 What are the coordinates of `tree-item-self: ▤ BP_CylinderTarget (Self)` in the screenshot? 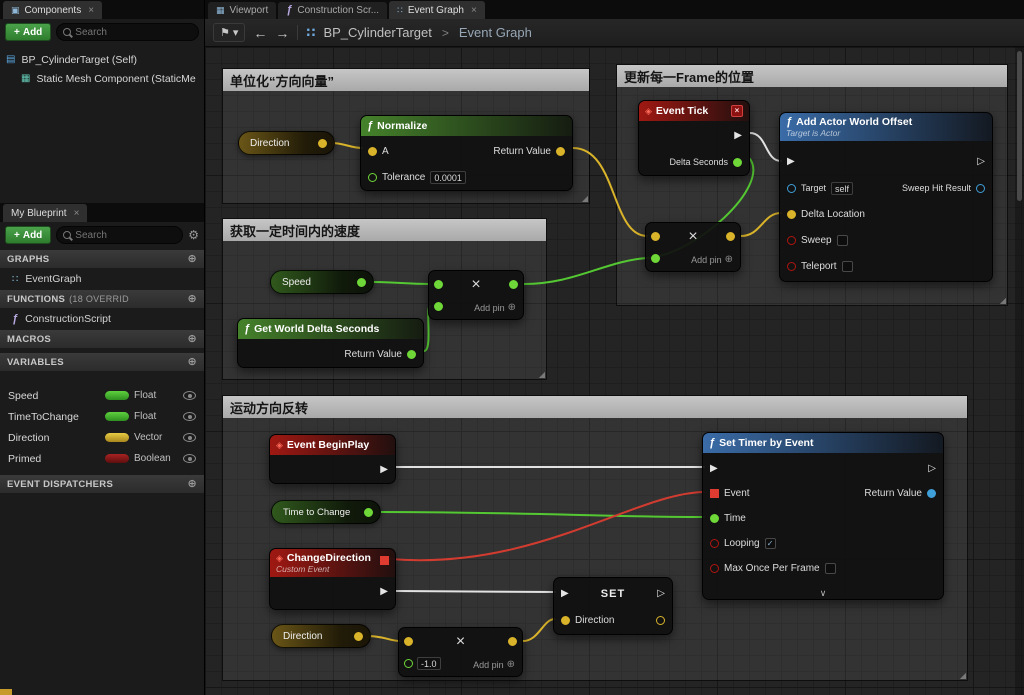 It's located at (105, 59).